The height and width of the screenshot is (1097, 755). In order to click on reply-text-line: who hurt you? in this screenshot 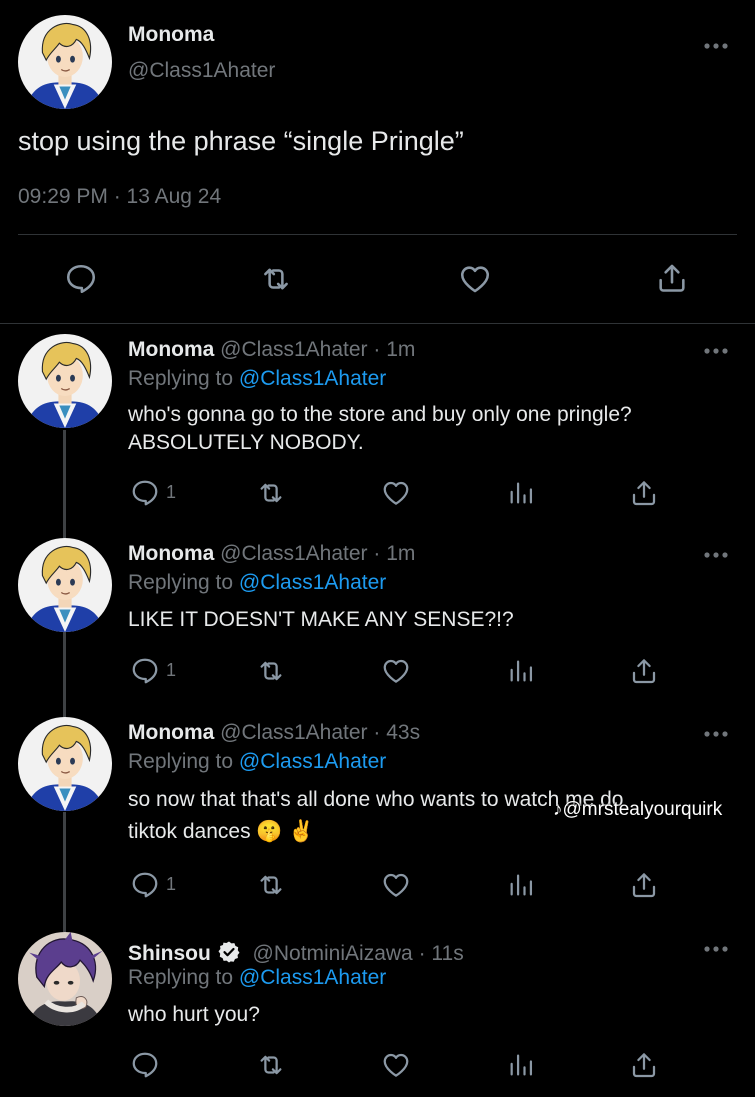, I will do `click(194, 1014)`.